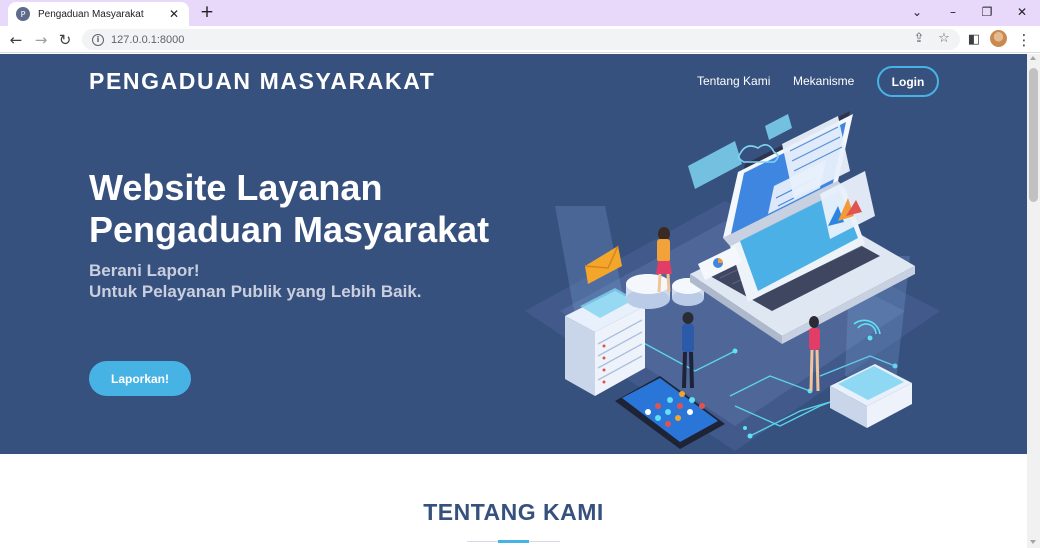 The height and width of the screenshot is (548, 1040). I want to click on window-close-button: ✕, so click(1022, 12).